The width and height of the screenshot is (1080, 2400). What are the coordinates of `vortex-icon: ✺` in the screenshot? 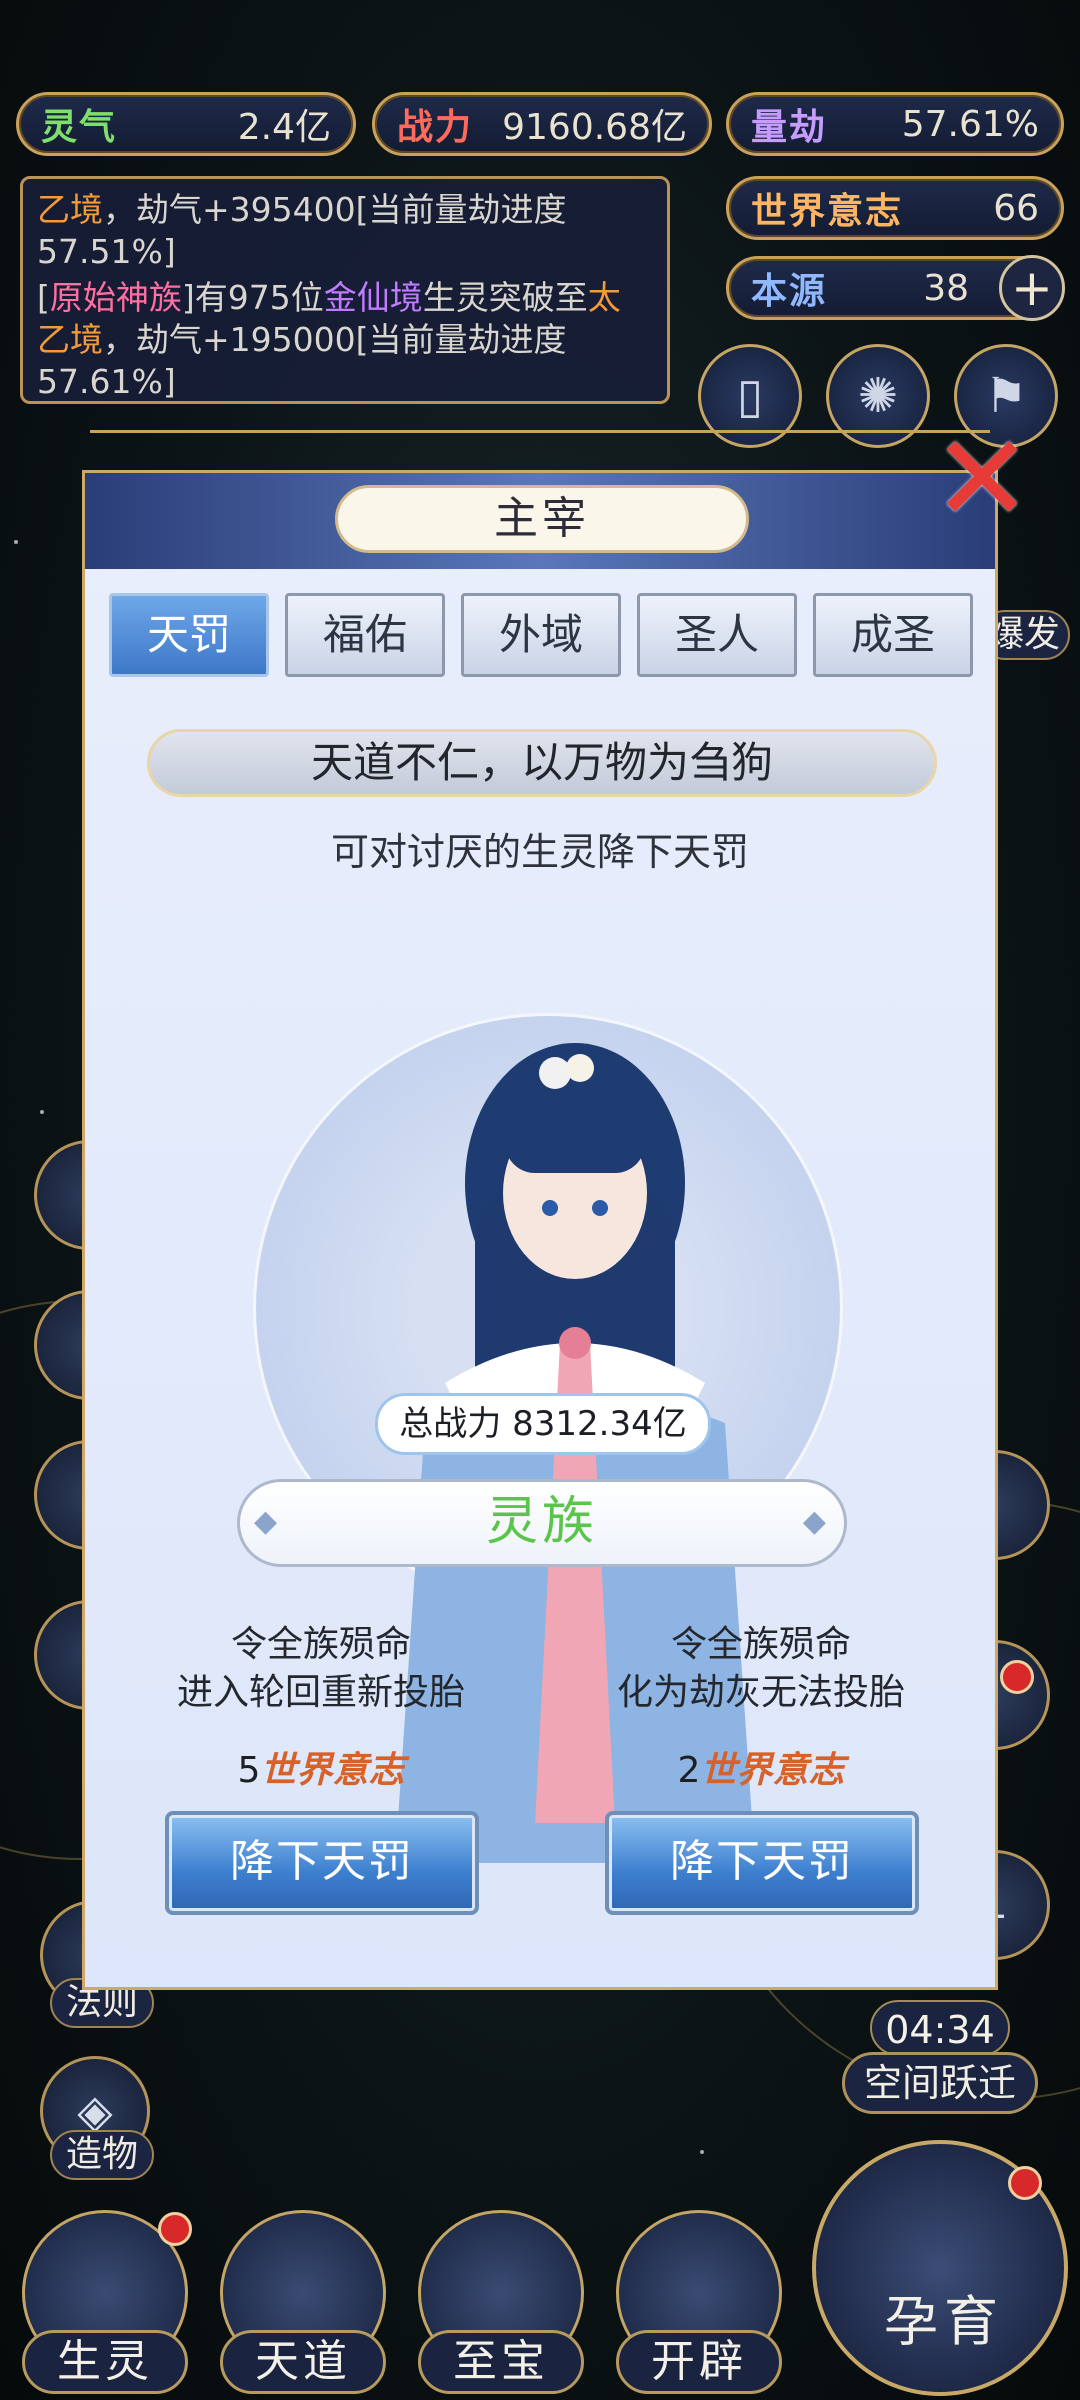 It's located at (878, 396).